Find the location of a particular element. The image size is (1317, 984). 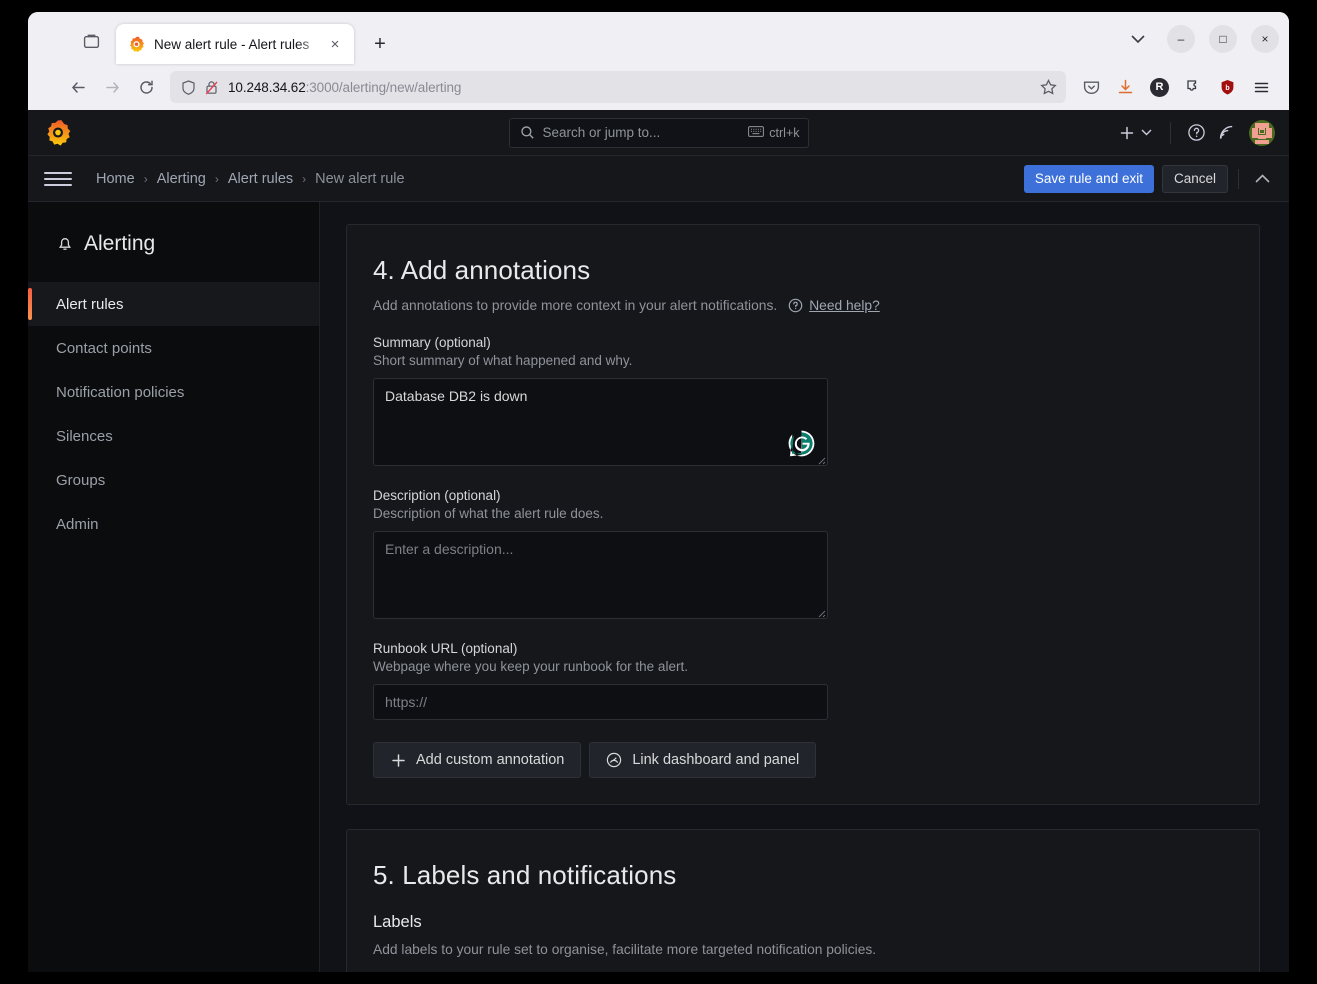

summary-sublabel: Short summary of what happened and why. is located at coordinates (503, 360).